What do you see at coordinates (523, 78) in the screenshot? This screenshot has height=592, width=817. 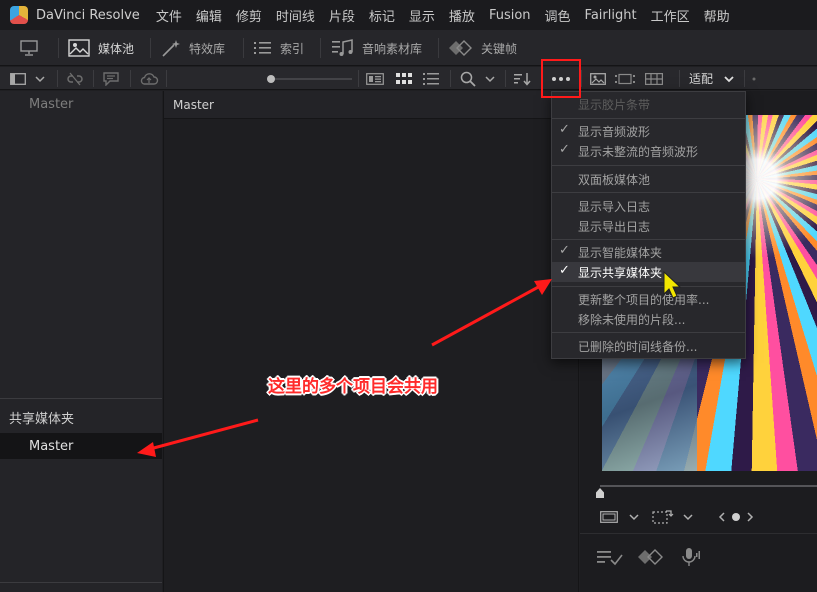 I see `sort-button` at bounding box center [523, 78].